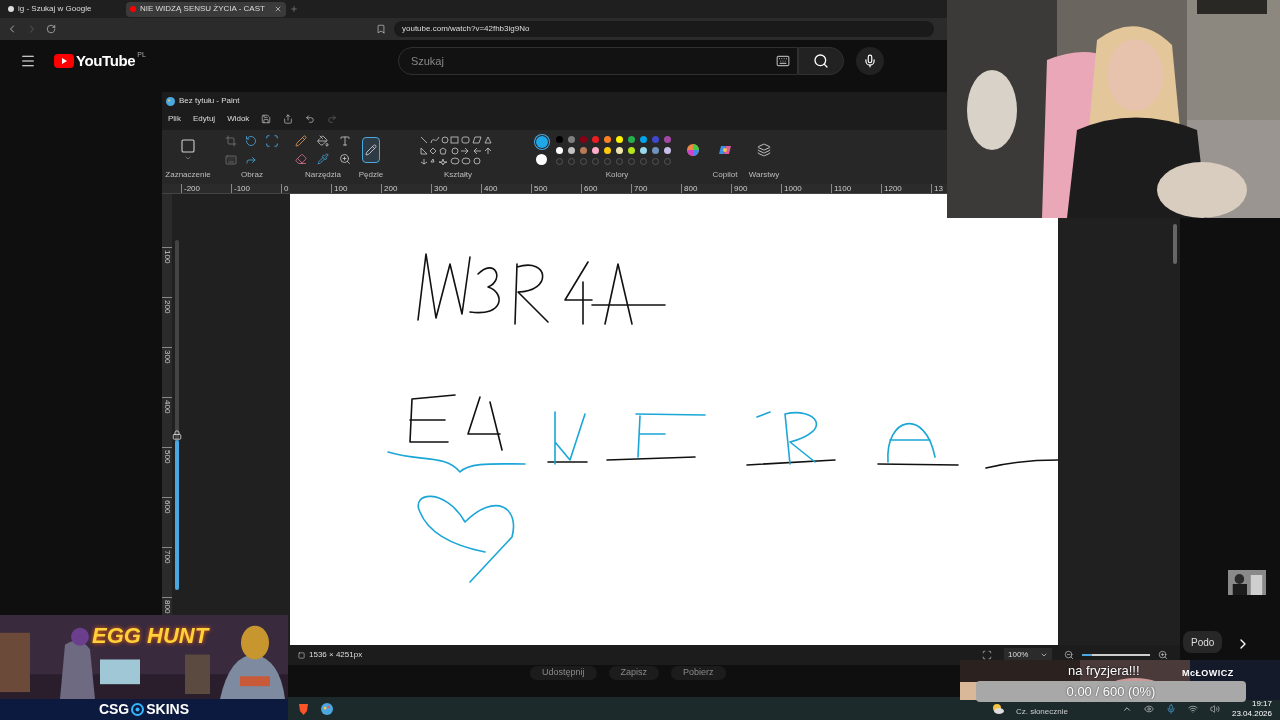  I want to click on secondary-color-swatch, so click(541, 159).